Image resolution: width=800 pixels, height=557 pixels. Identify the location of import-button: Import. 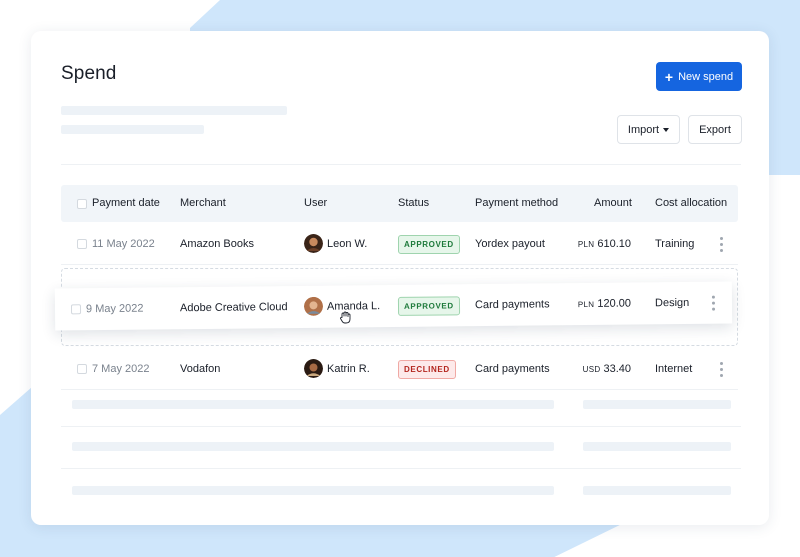
(648, 129).